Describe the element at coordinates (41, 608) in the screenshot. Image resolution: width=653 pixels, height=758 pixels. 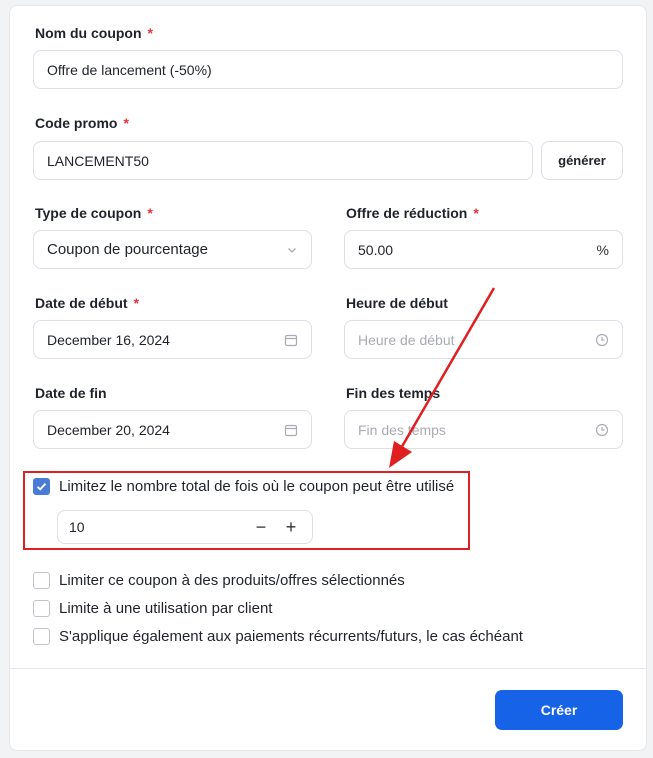
I see `option-checkbox-one-per-client` at that location.